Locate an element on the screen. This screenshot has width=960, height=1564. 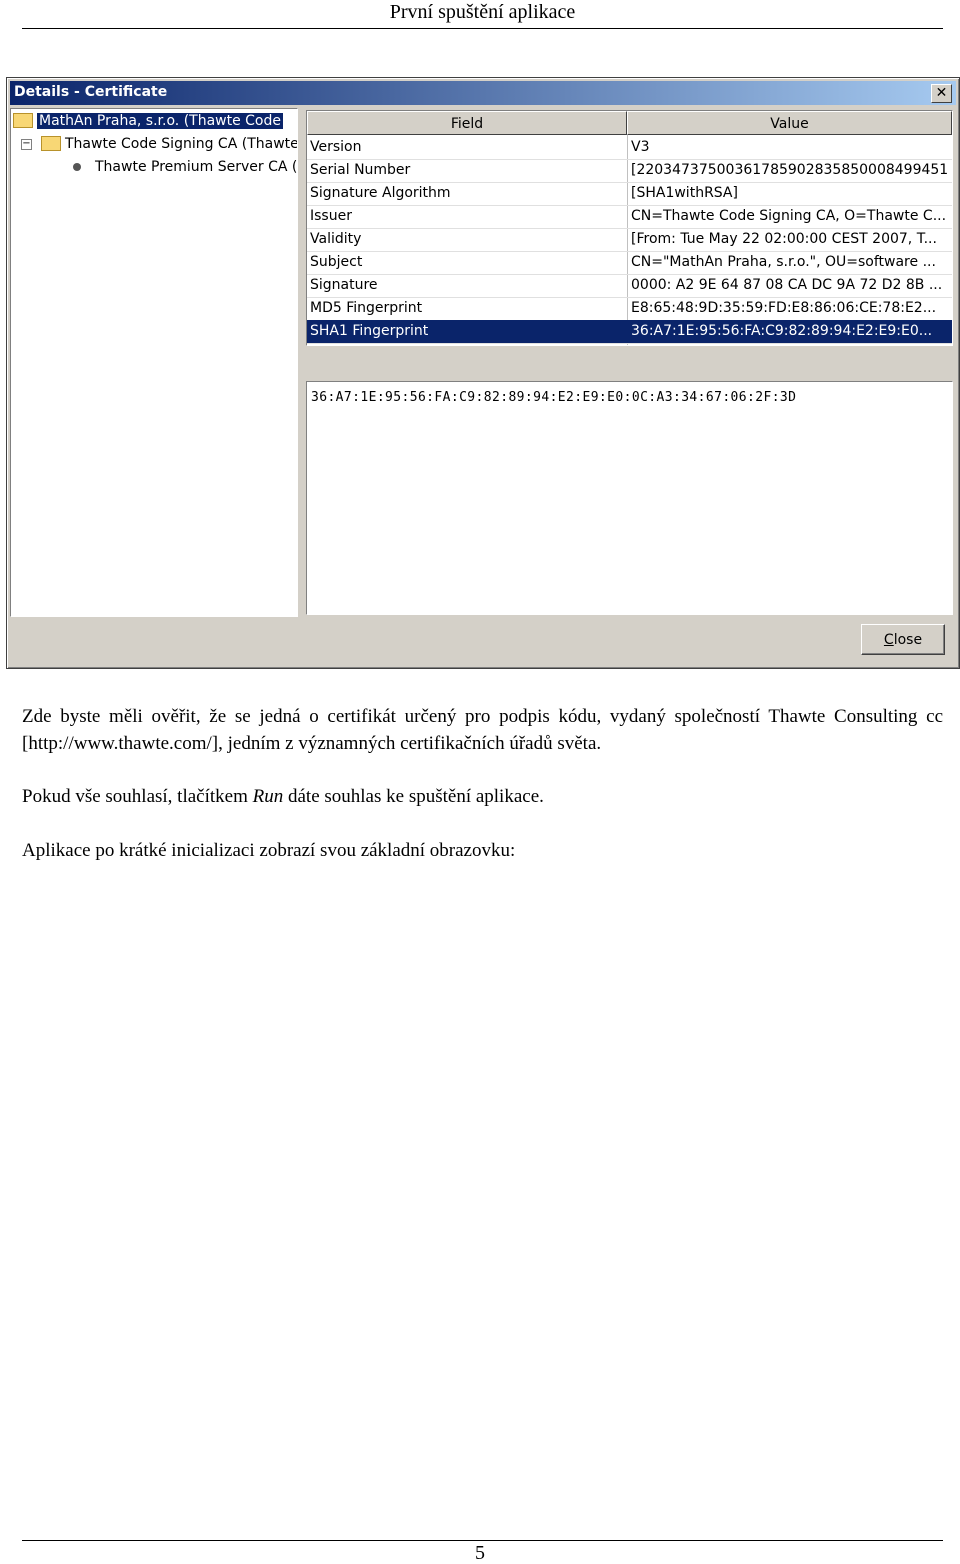
page-header: První spuštění aplikace is located at coordinates (482, 14).